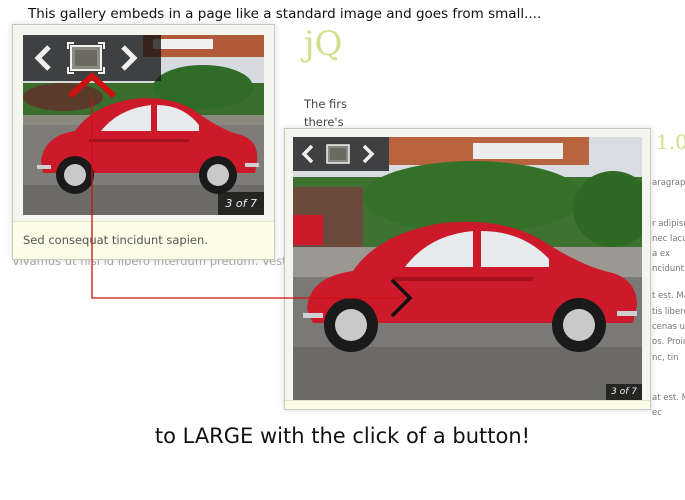 The width and height of the screenshot is (685, 500). What do you see at coordinates (657, 413) in the screenshot?
I see `page-text-line: ec` at bounding box center [657, 413].